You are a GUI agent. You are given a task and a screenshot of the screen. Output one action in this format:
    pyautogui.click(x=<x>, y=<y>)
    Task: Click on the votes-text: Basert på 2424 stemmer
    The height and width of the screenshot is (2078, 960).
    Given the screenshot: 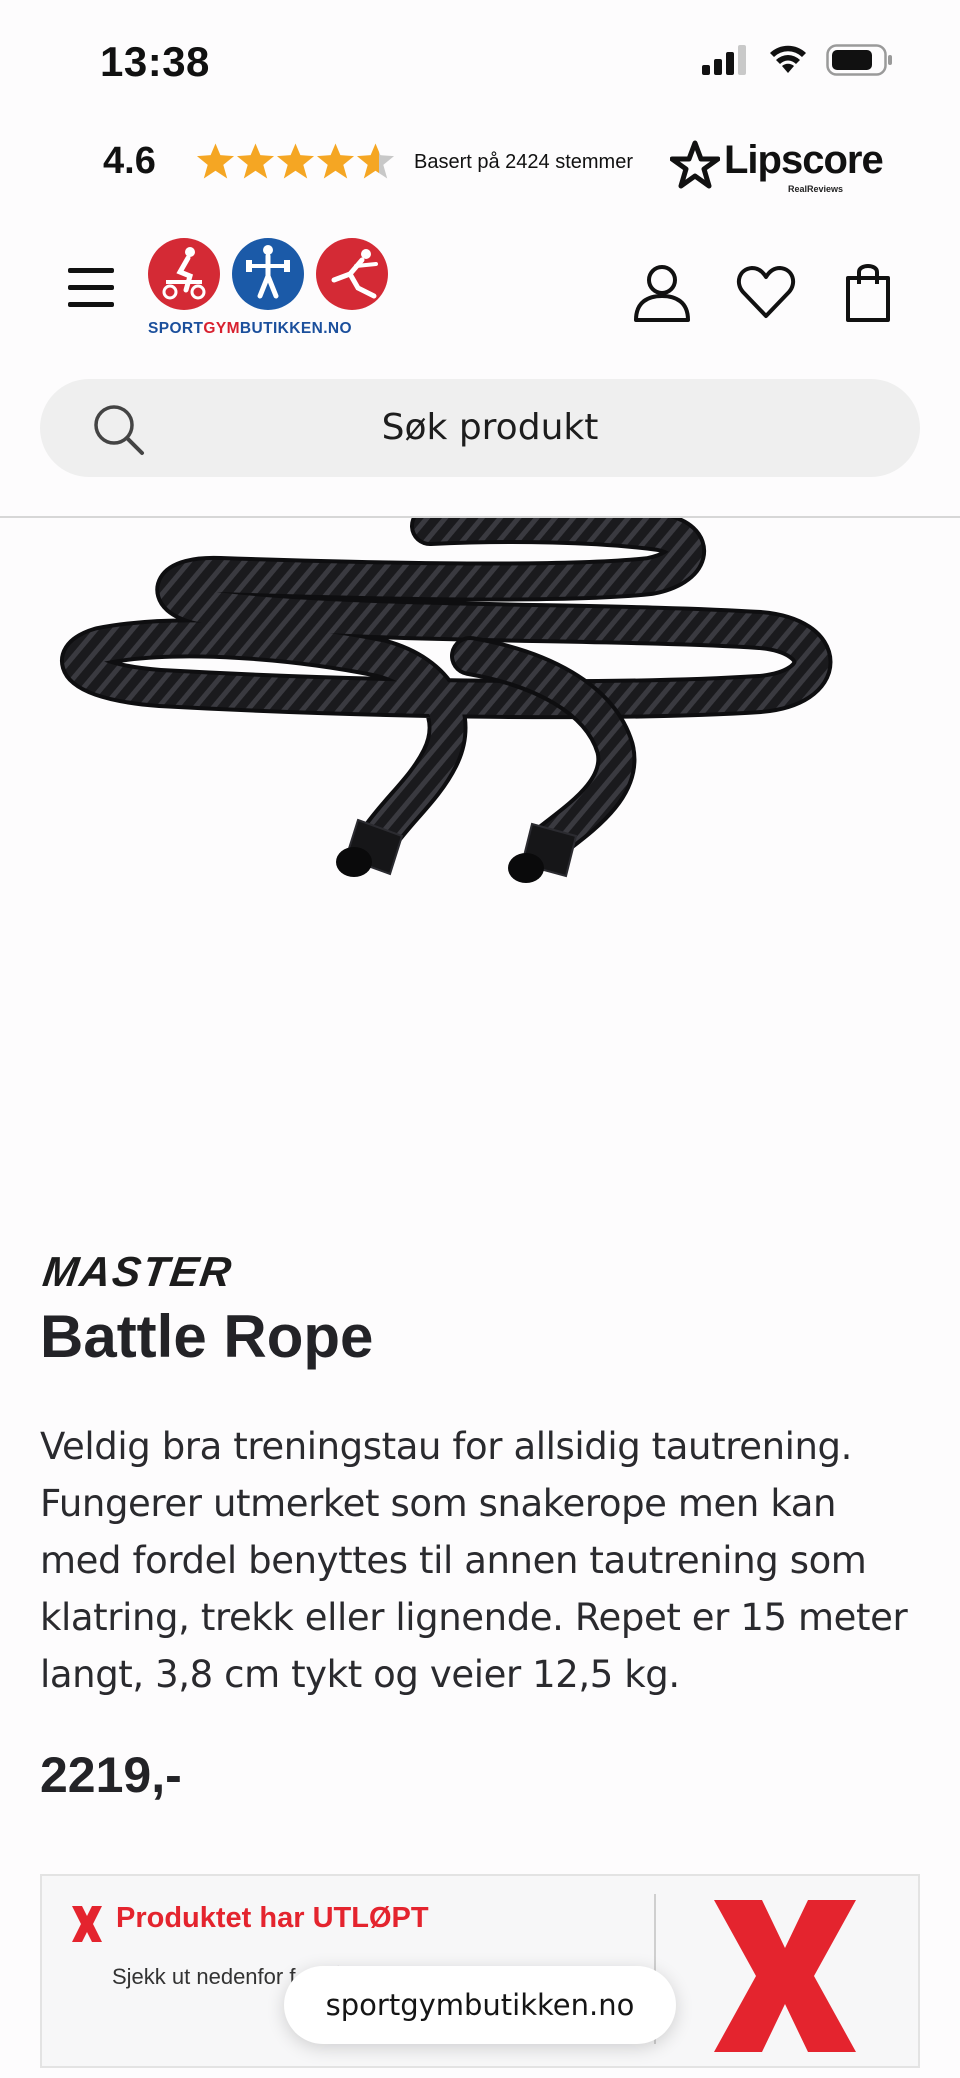 What is the action you would take?
    pyautogui.click(x=523, y=162)
    